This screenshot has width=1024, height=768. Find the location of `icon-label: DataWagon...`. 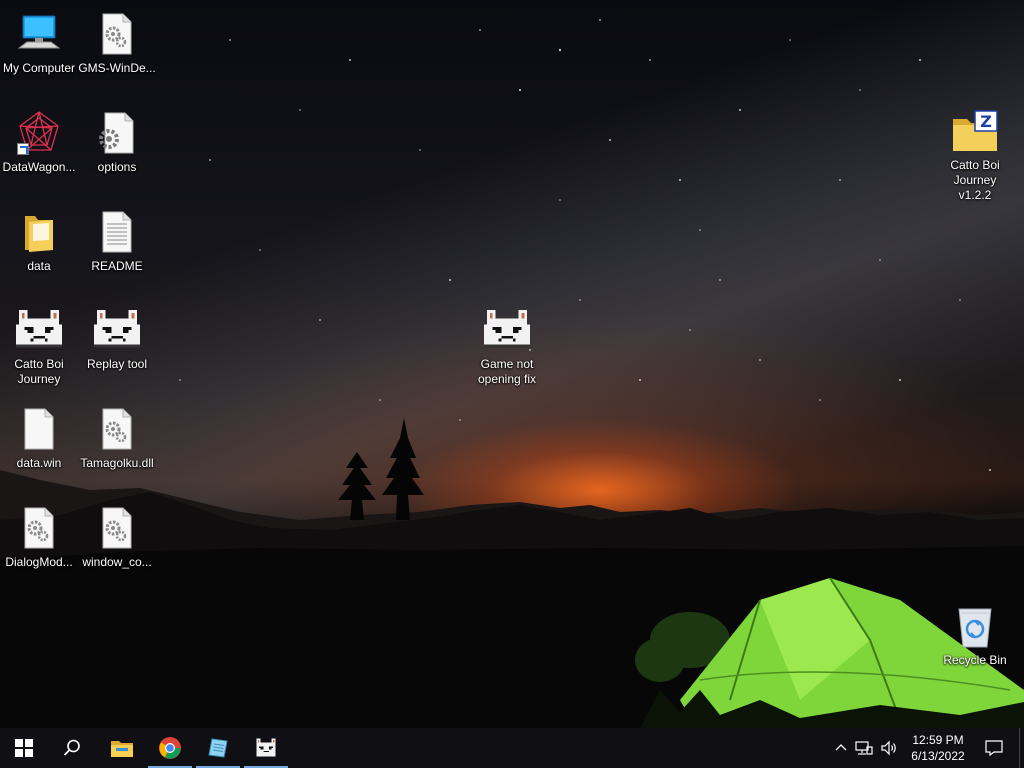

icon-label: DataWagon... is located at coordinates (39, 167).